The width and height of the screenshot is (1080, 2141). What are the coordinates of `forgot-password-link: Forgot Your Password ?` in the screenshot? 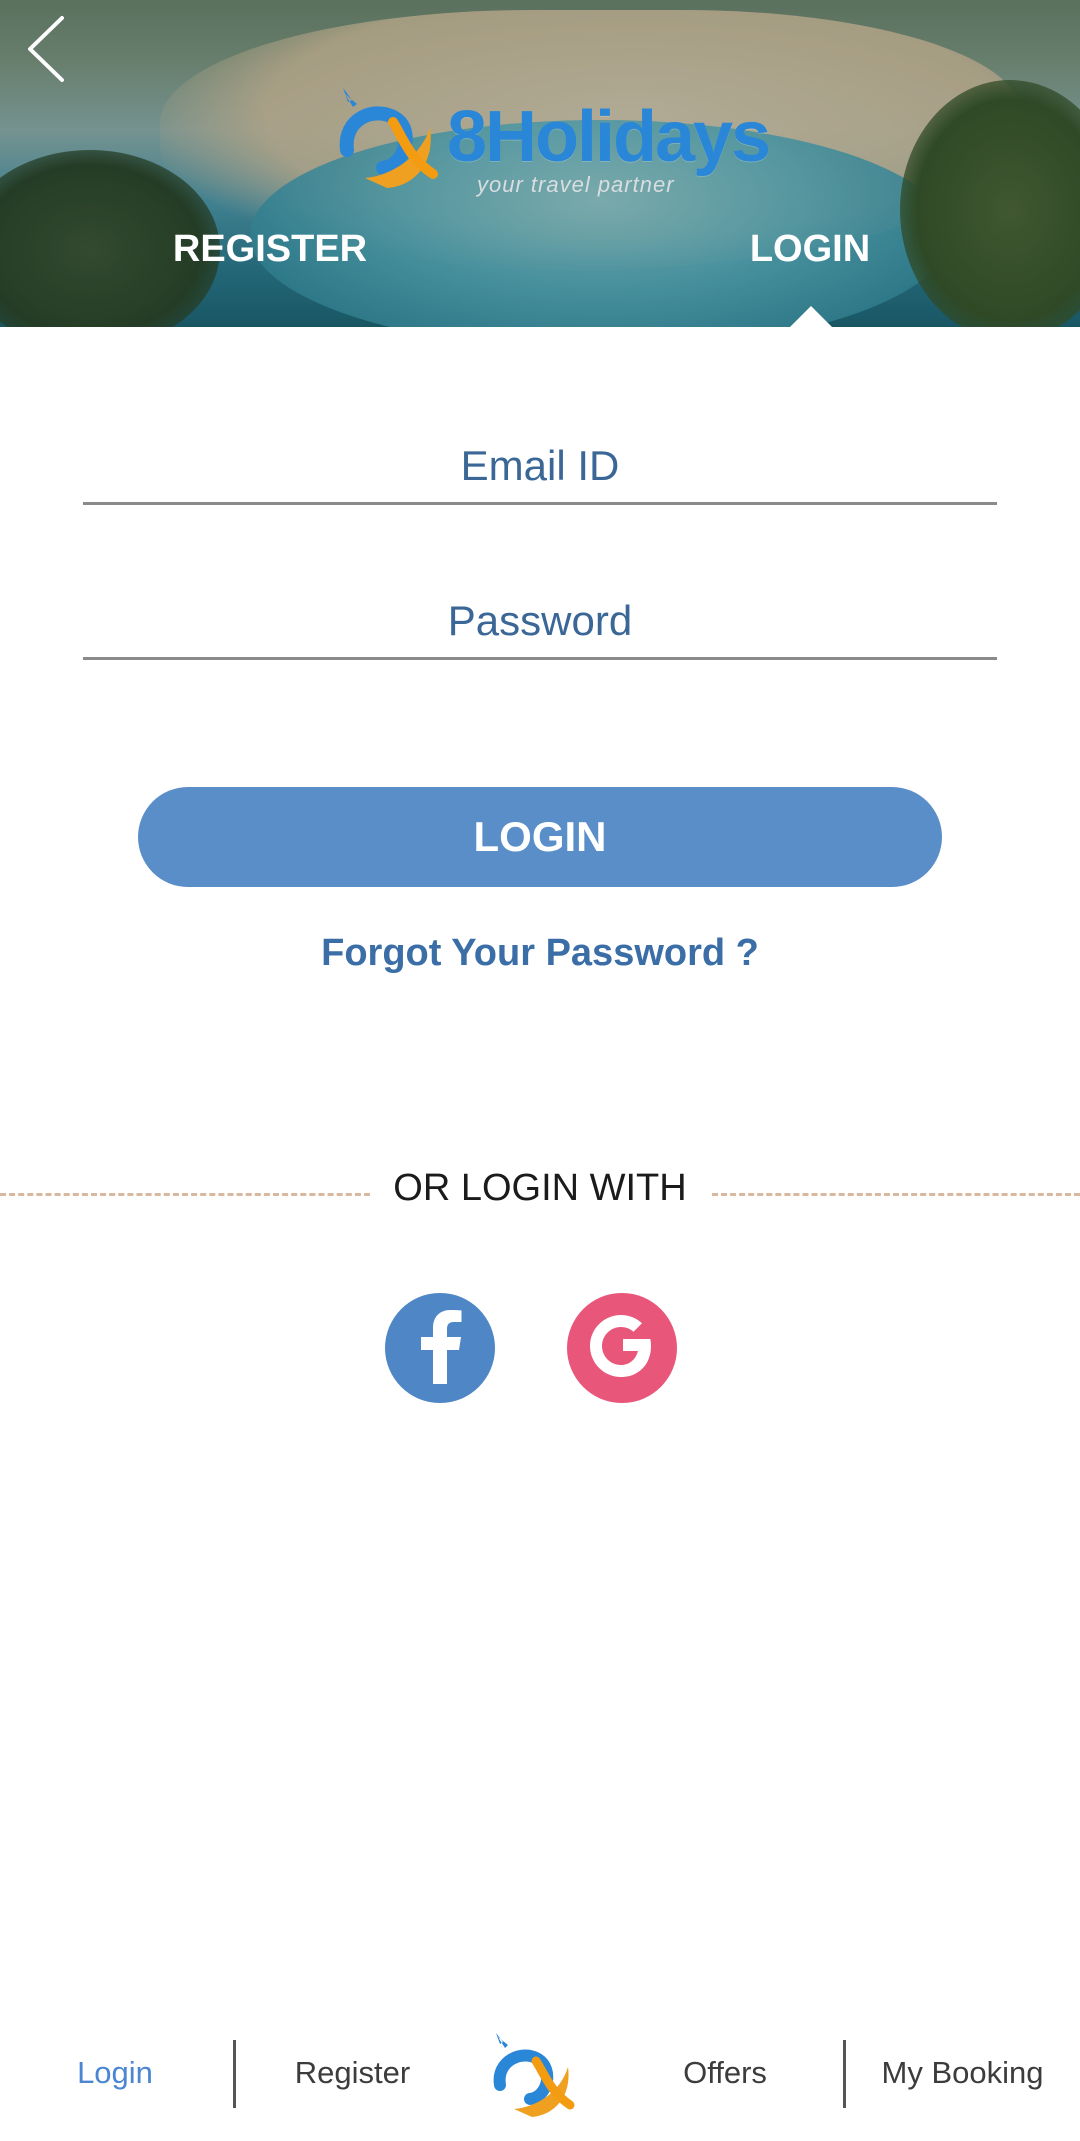 It's located at (540, 953).